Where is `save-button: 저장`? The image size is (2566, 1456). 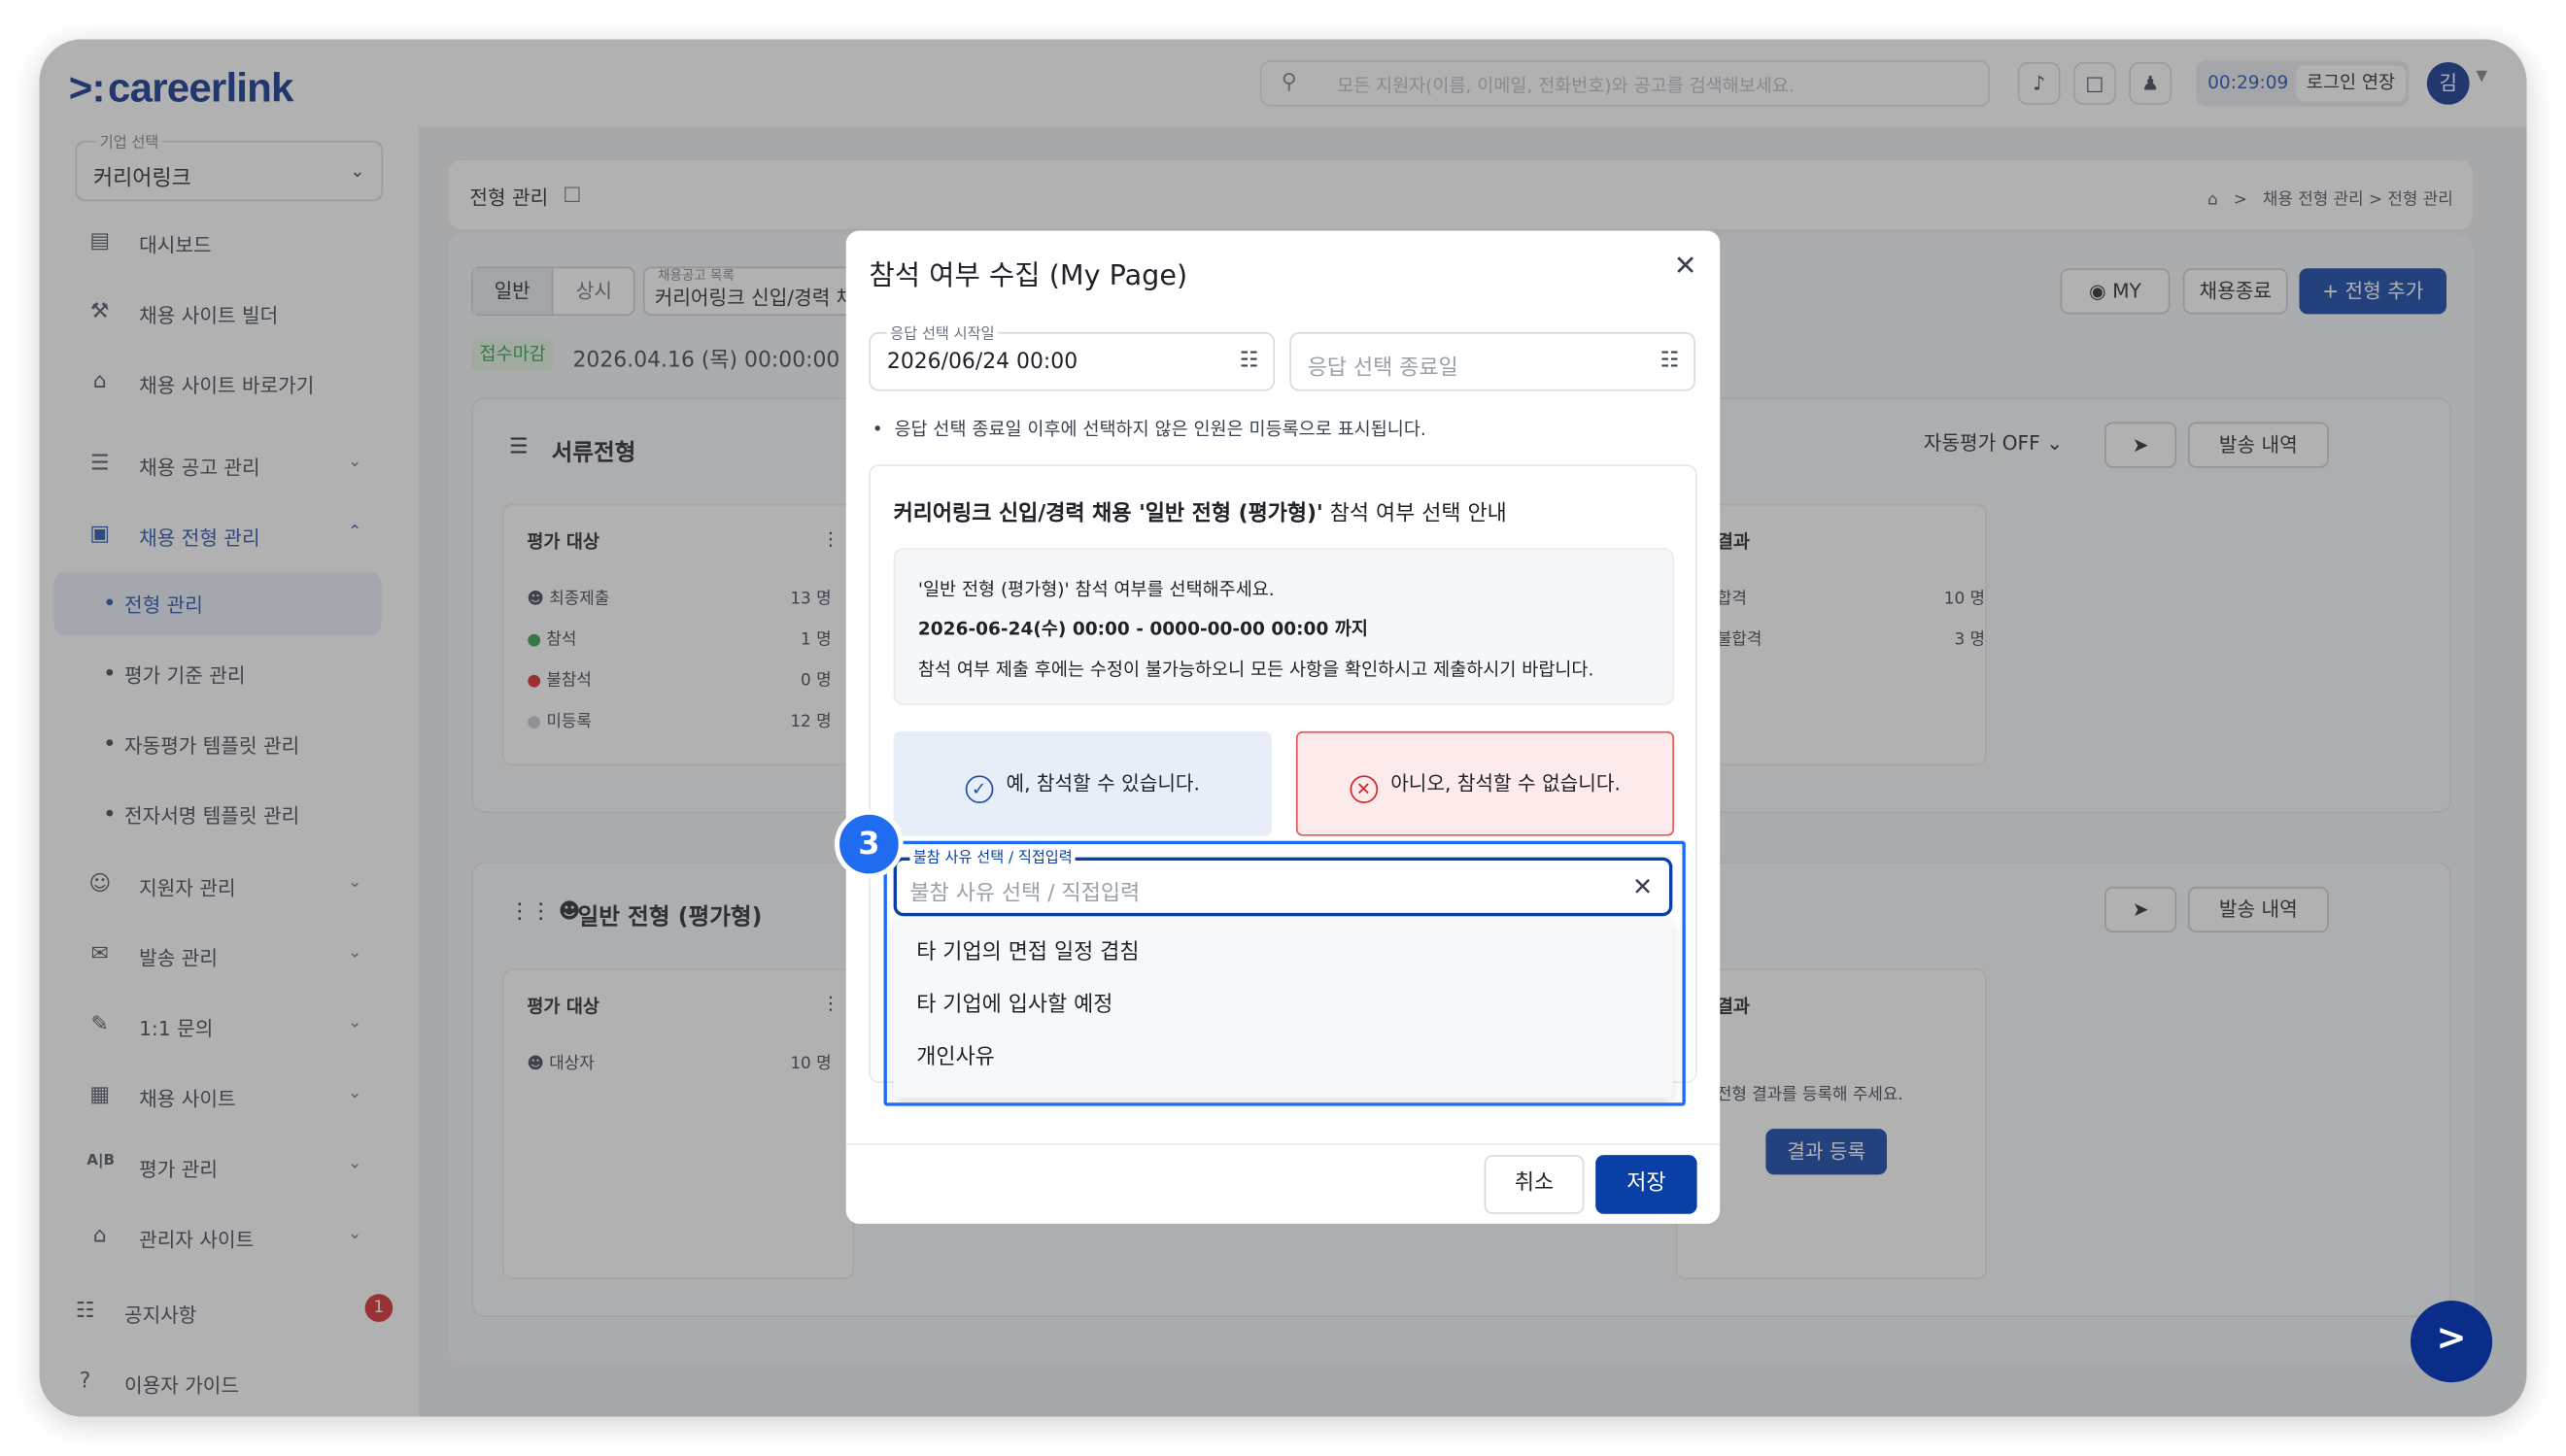
save-button: 저장 is located at coordinates (1646, 1184).